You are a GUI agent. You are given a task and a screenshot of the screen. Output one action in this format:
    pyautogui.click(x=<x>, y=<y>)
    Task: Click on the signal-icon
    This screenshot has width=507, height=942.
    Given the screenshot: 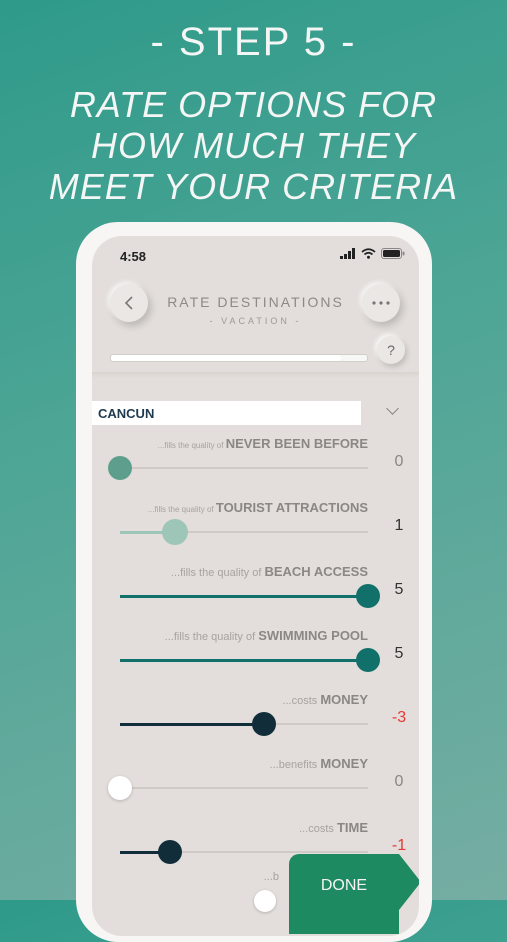 What is the action you would take?
    pyautogui.click(x=347, y=253)
    